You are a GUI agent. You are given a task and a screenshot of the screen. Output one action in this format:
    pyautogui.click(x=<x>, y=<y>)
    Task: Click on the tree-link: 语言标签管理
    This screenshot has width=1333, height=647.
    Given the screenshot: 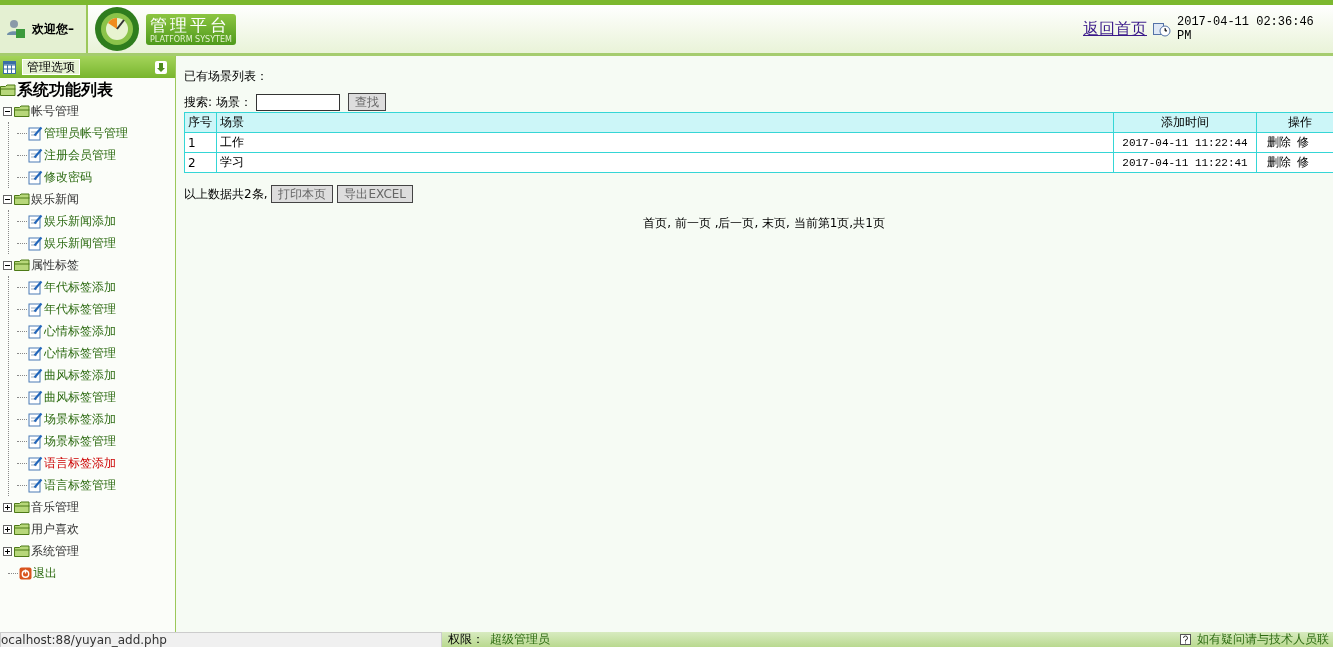 What is the action you would take?
    pyautogui.click(x=80, y=485)
    